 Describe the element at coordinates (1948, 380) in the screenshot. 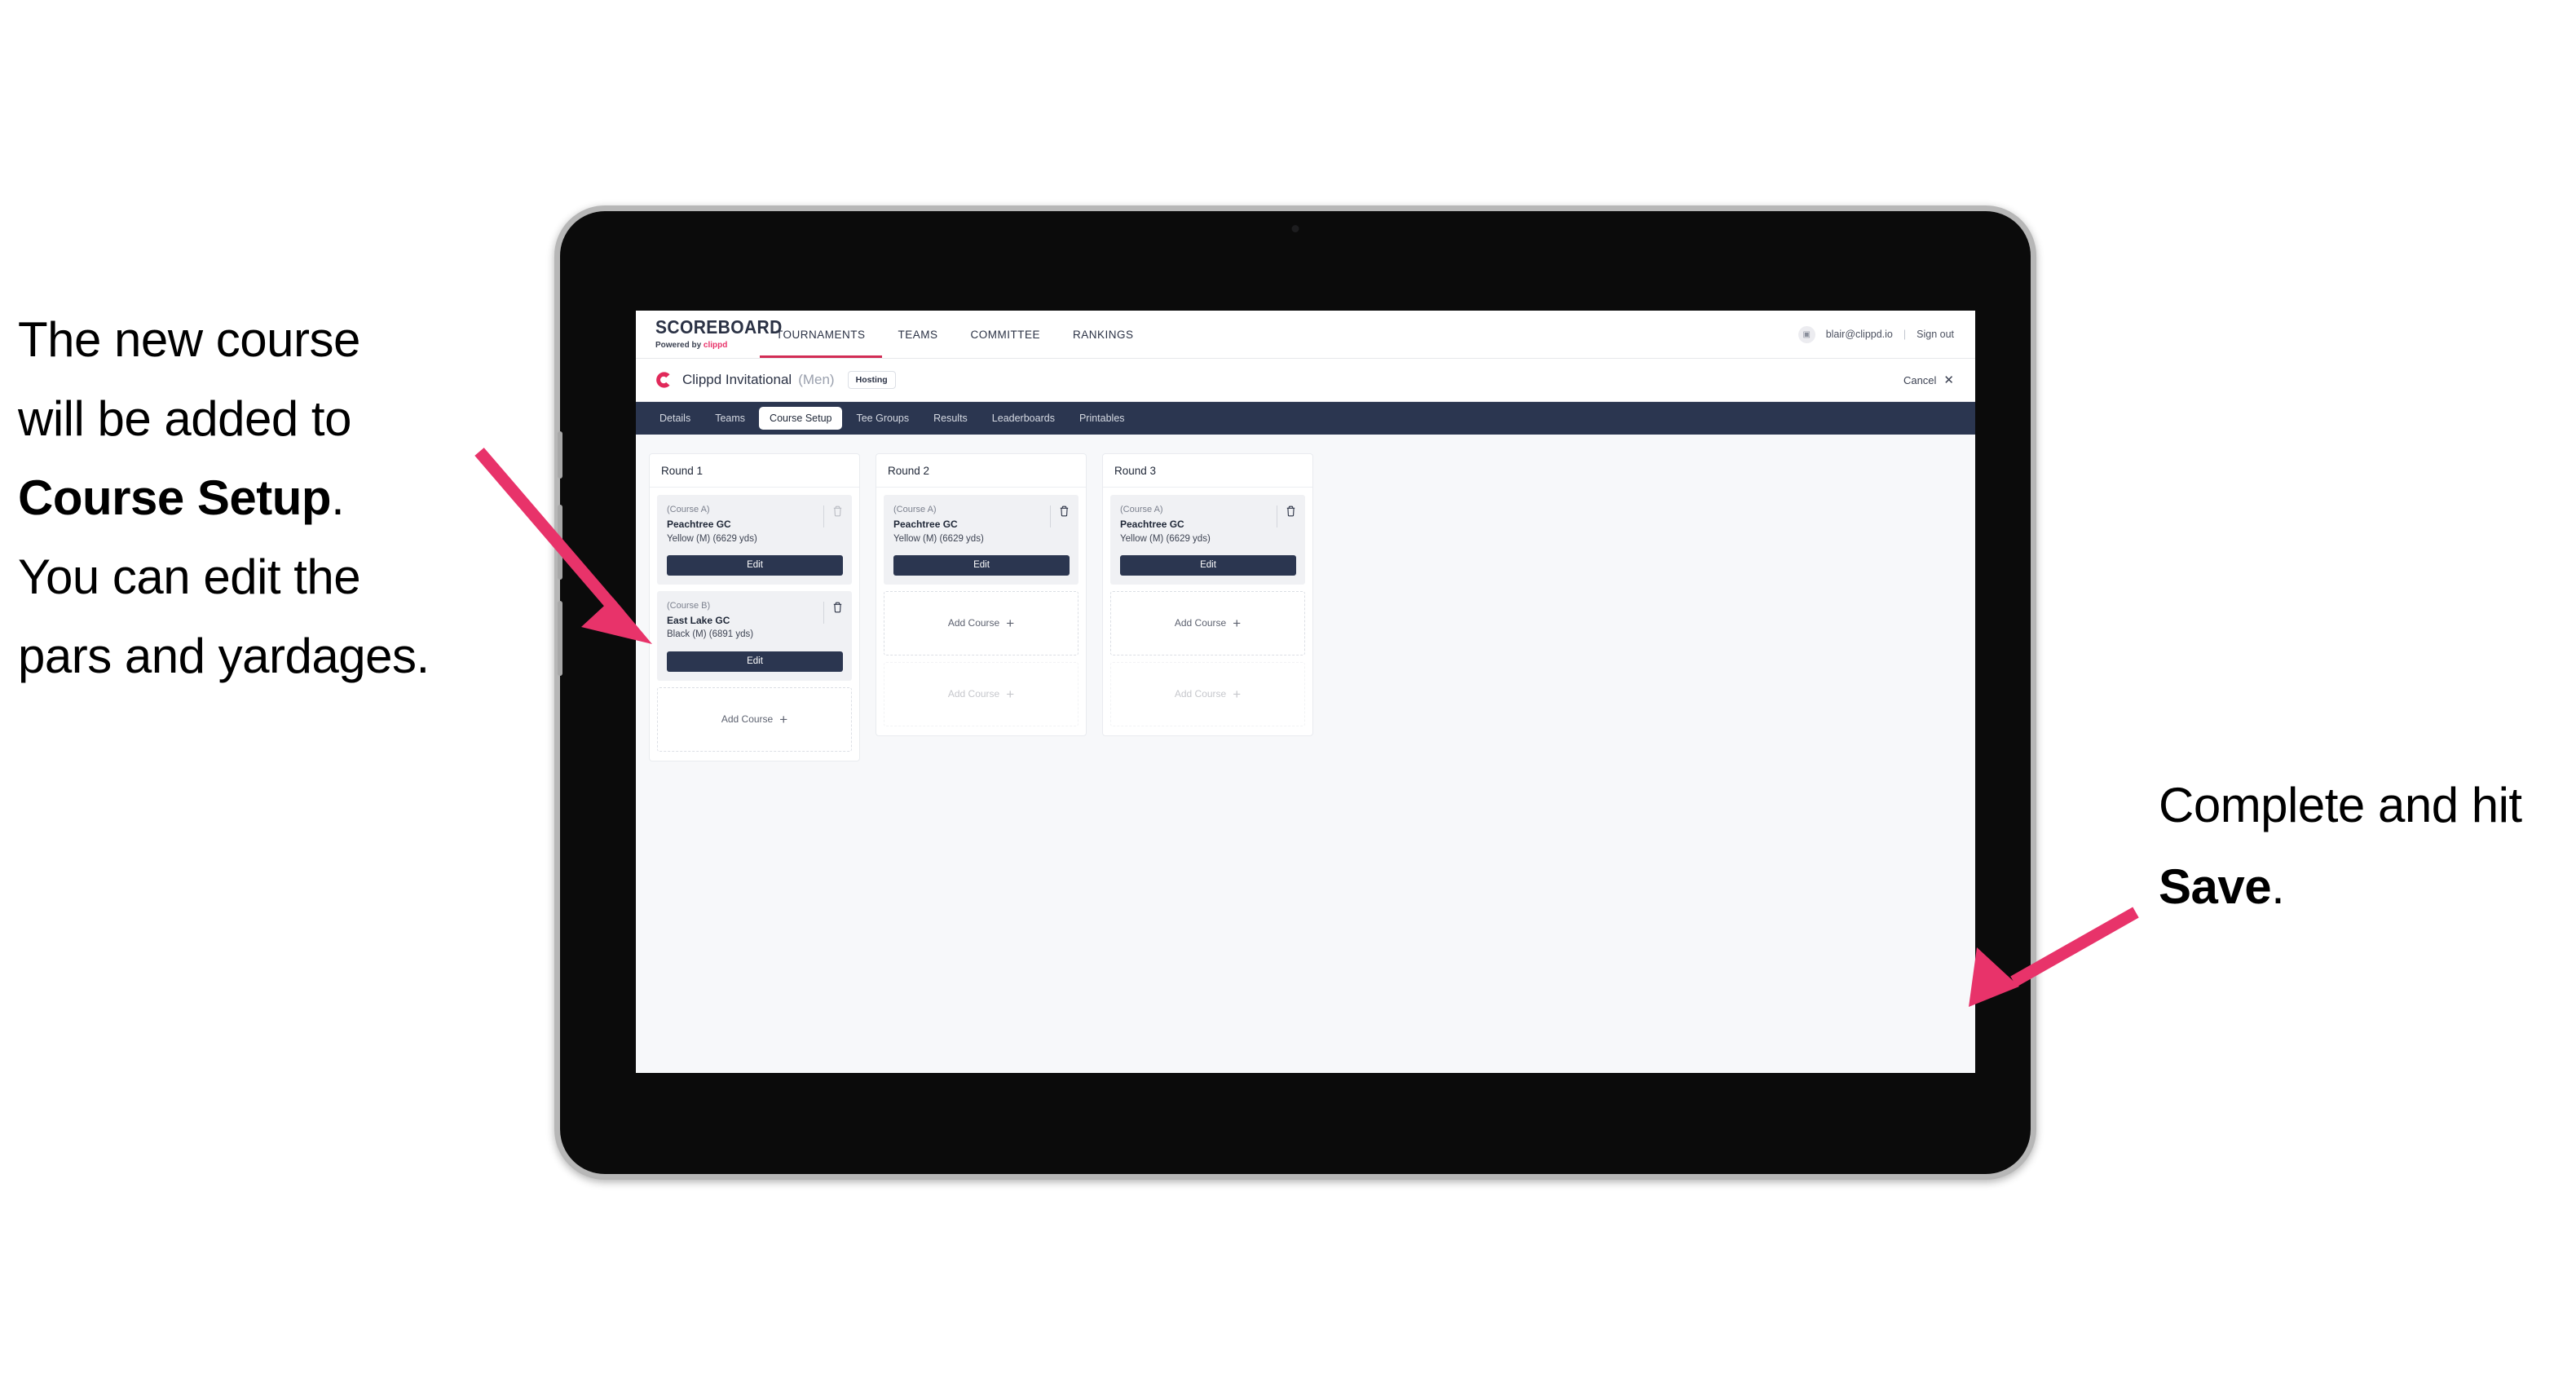

I see `close-icon: ✕` at that location.